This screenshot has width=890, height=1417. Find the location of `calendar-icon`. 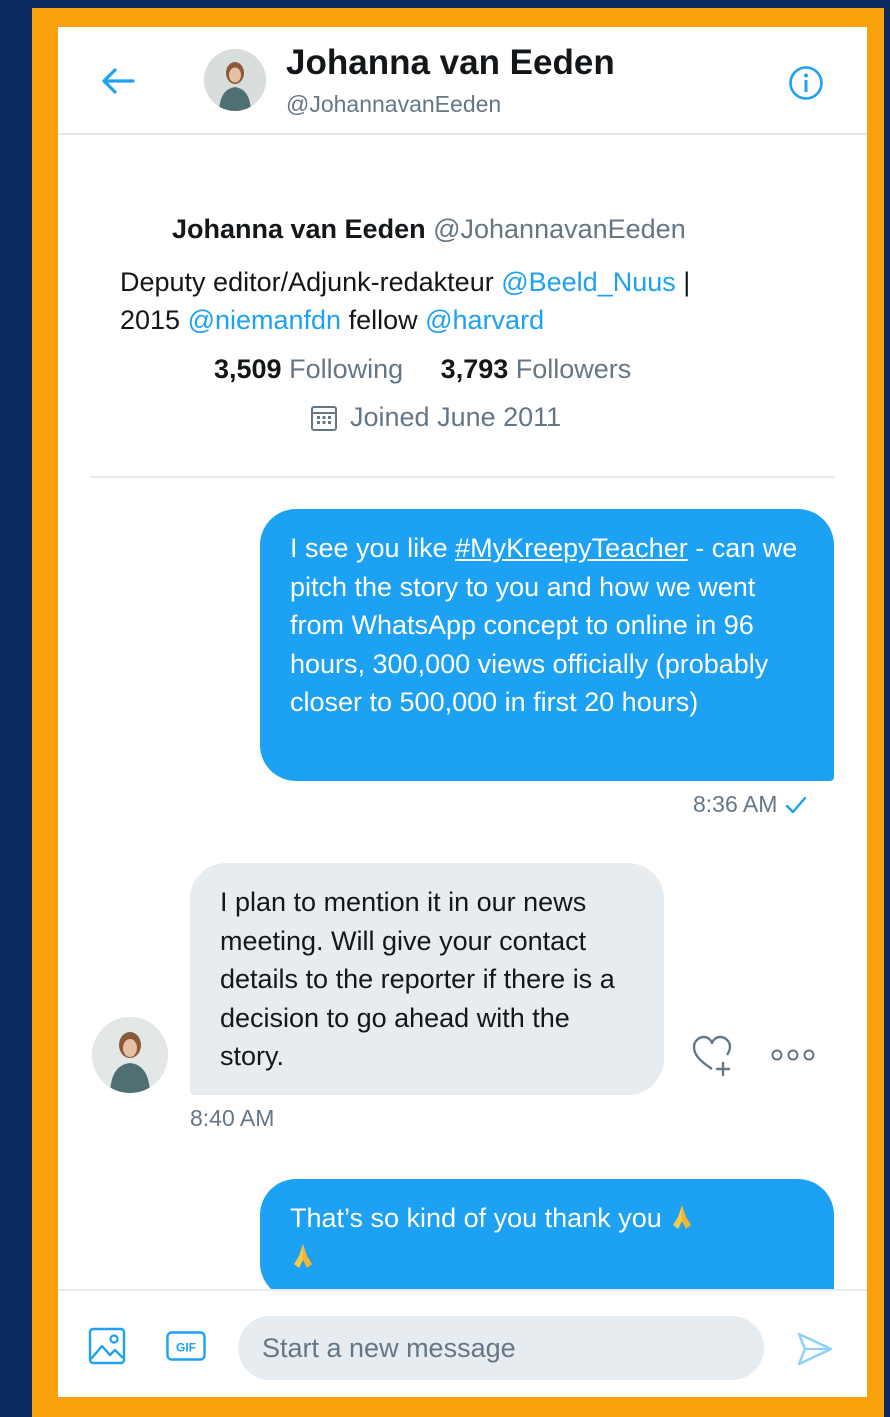

calendar-icon is located at coordinates (324, 418).